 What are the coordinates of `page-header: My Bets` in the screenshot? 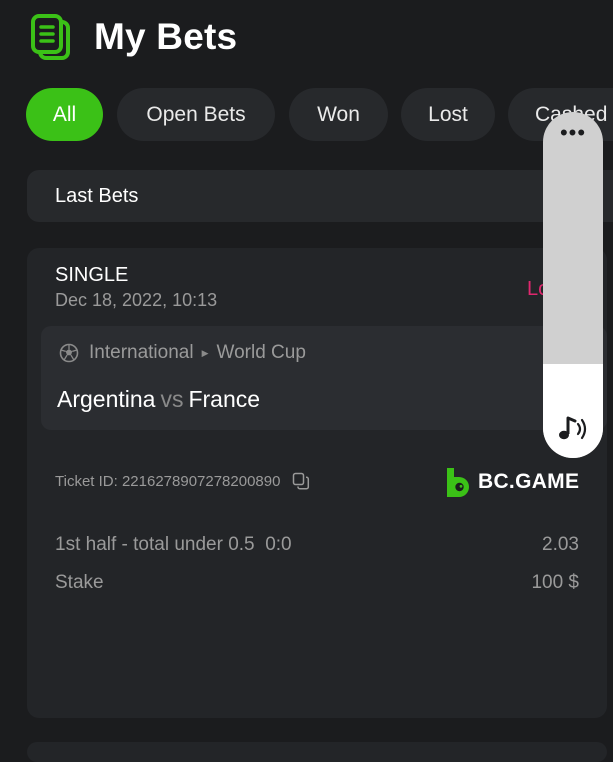 It's located at (133, 37).